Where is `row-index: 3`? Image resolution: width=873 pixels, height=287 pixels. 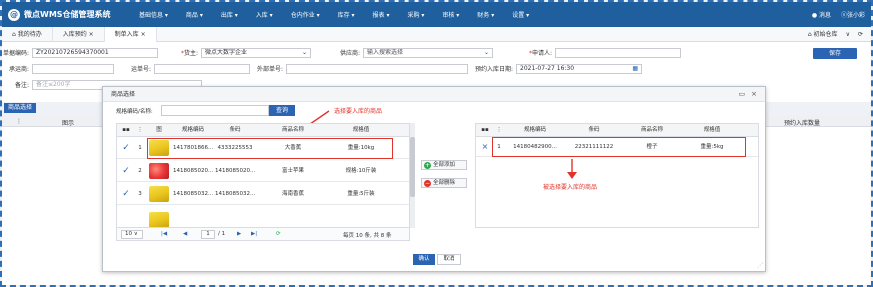
row-index: 3 is located at coordinates (140, 194).